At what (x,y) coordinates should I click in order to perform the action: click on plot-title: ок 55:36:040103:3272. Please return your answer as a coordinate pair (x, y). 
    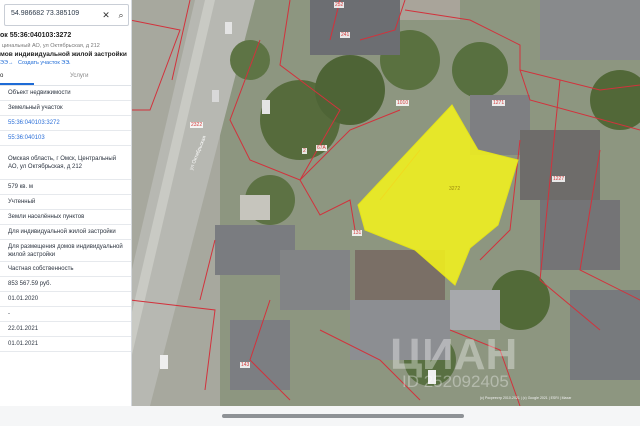
    Looking at the image, I should click on (36, 35).